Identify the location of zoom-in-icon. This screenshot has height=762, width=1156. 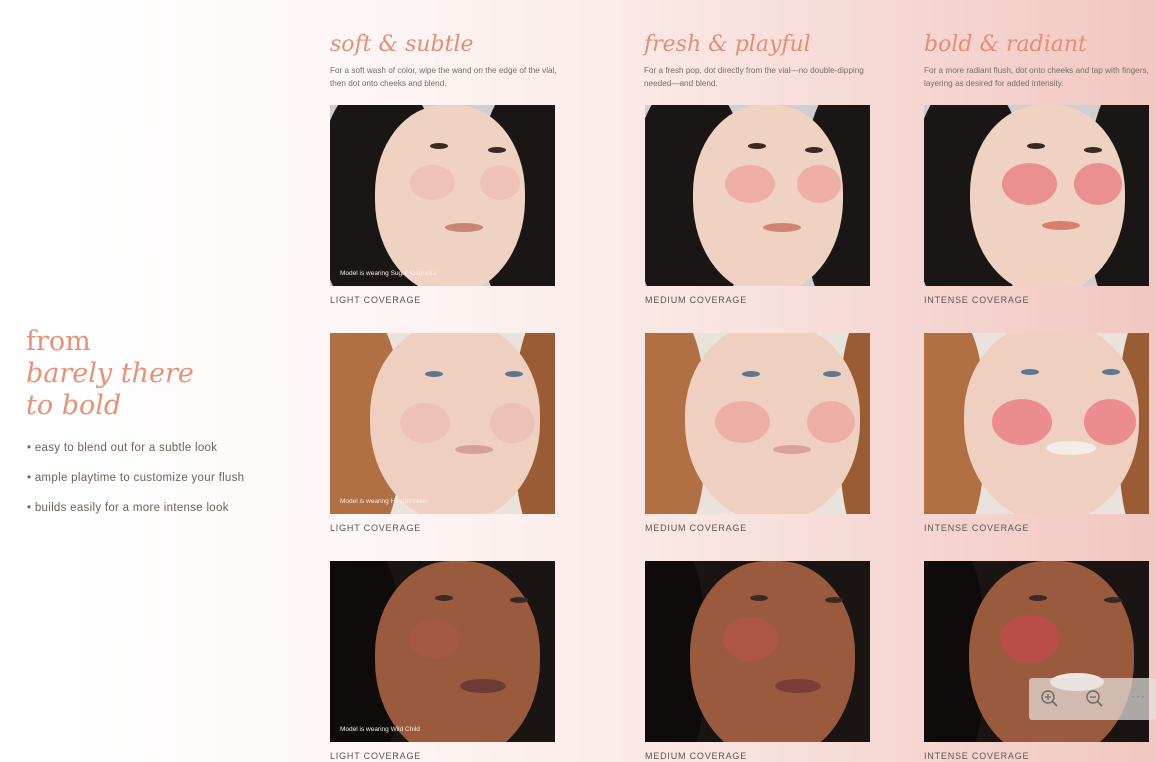
(1049, 698).